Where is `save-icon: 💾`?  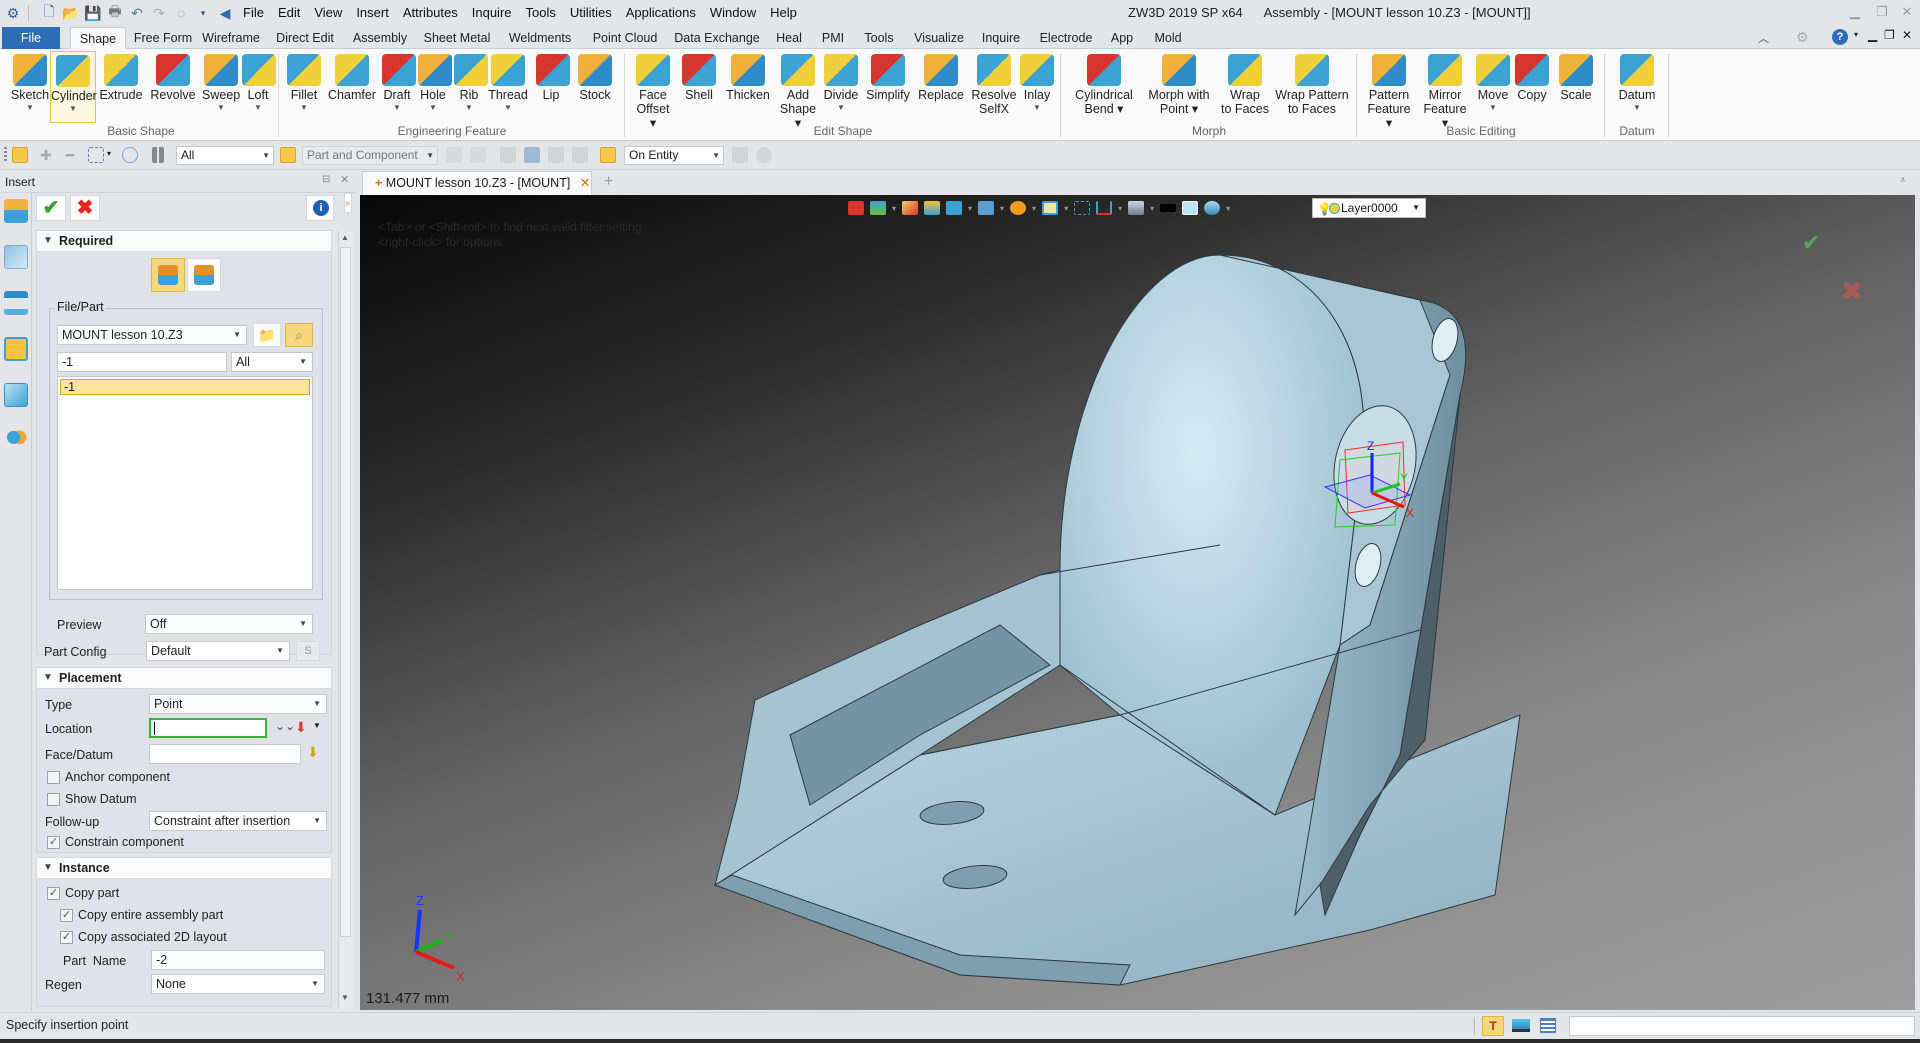 save-icon: 💾 is located at coordinates (93, 13).